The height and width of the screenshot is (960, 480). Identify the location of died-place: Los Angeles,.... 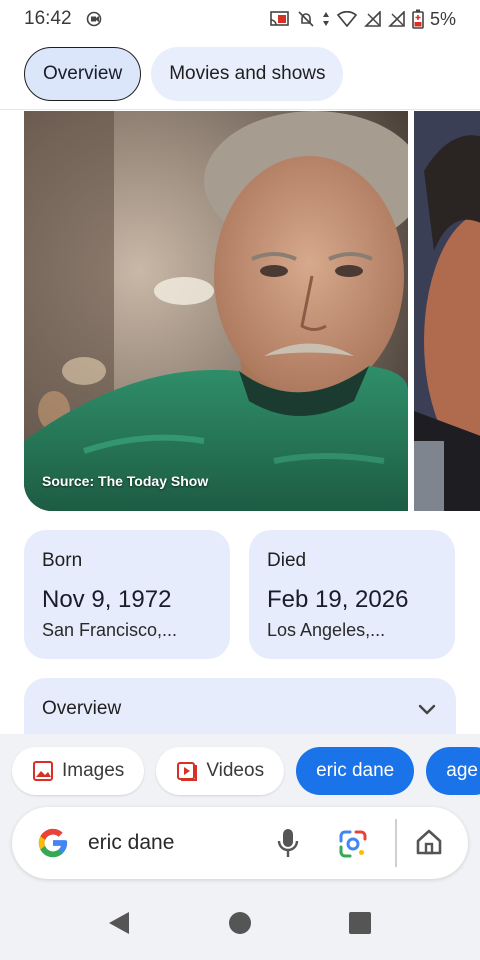
(326, 630).